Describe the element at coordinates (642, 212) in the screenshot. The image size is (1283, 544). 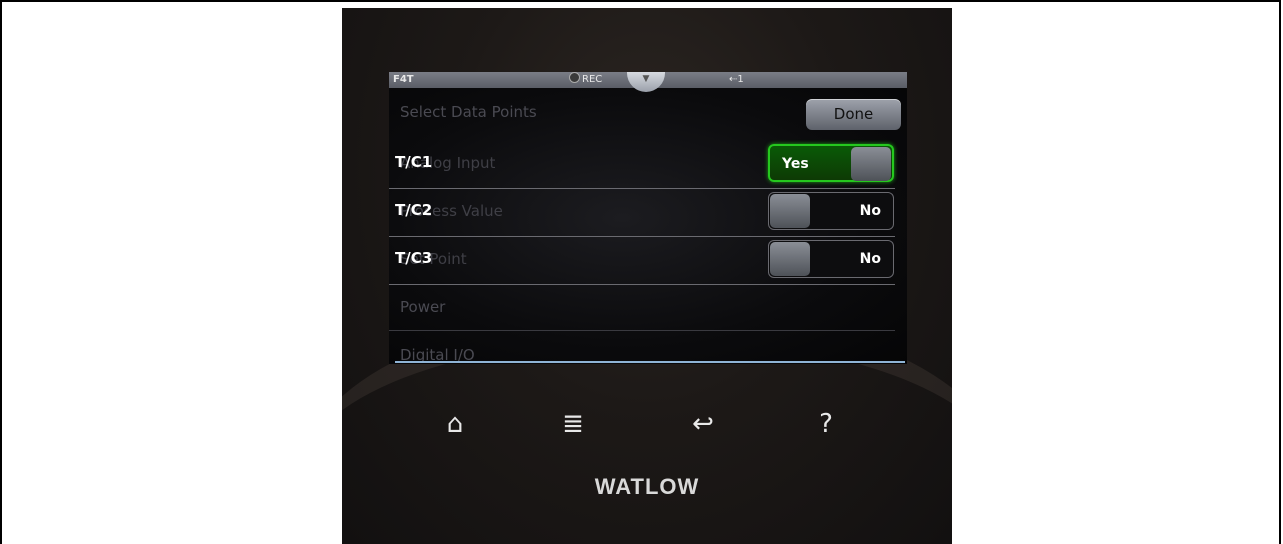
I see `data-point-row: Process Value T/C2 No` at that location.